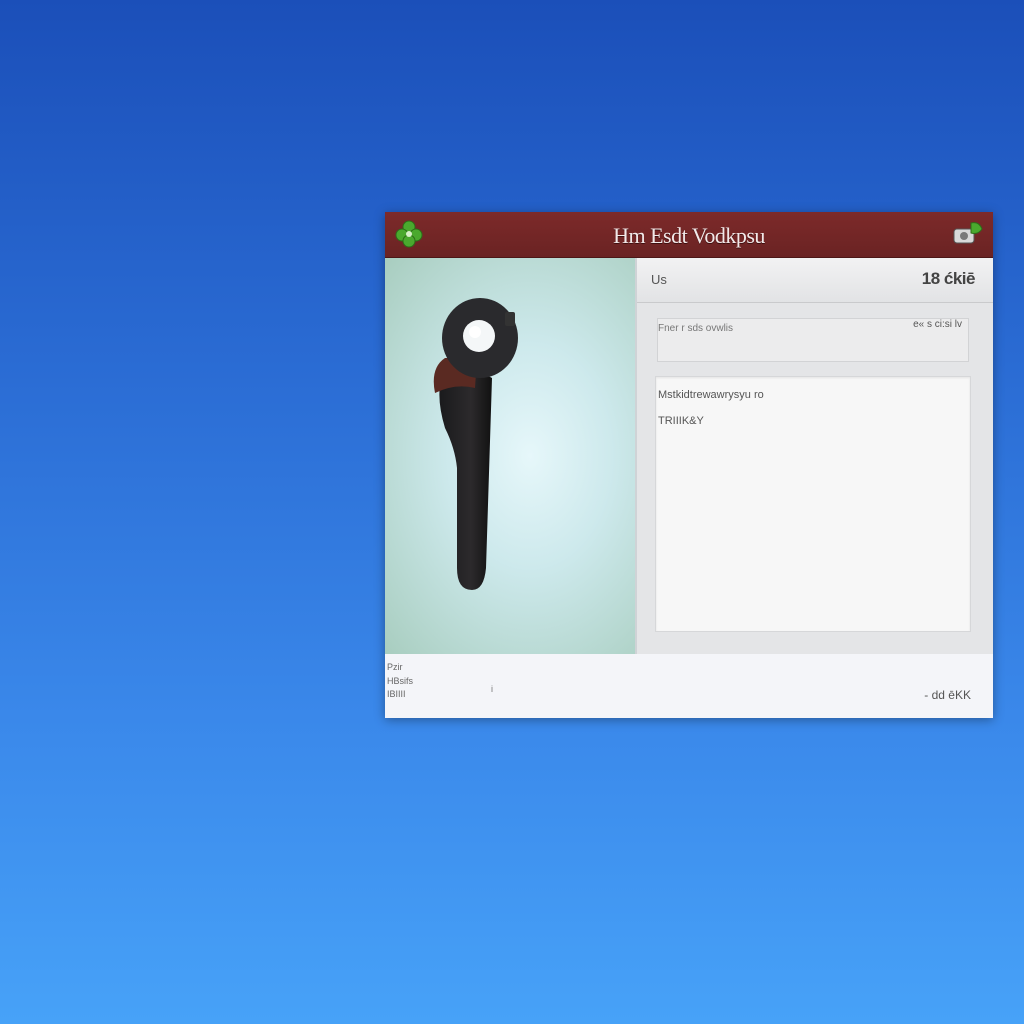  I want to click on detail-field-row: Fner r sds ovwlis e« s ci:si lv, so click(813, 340).